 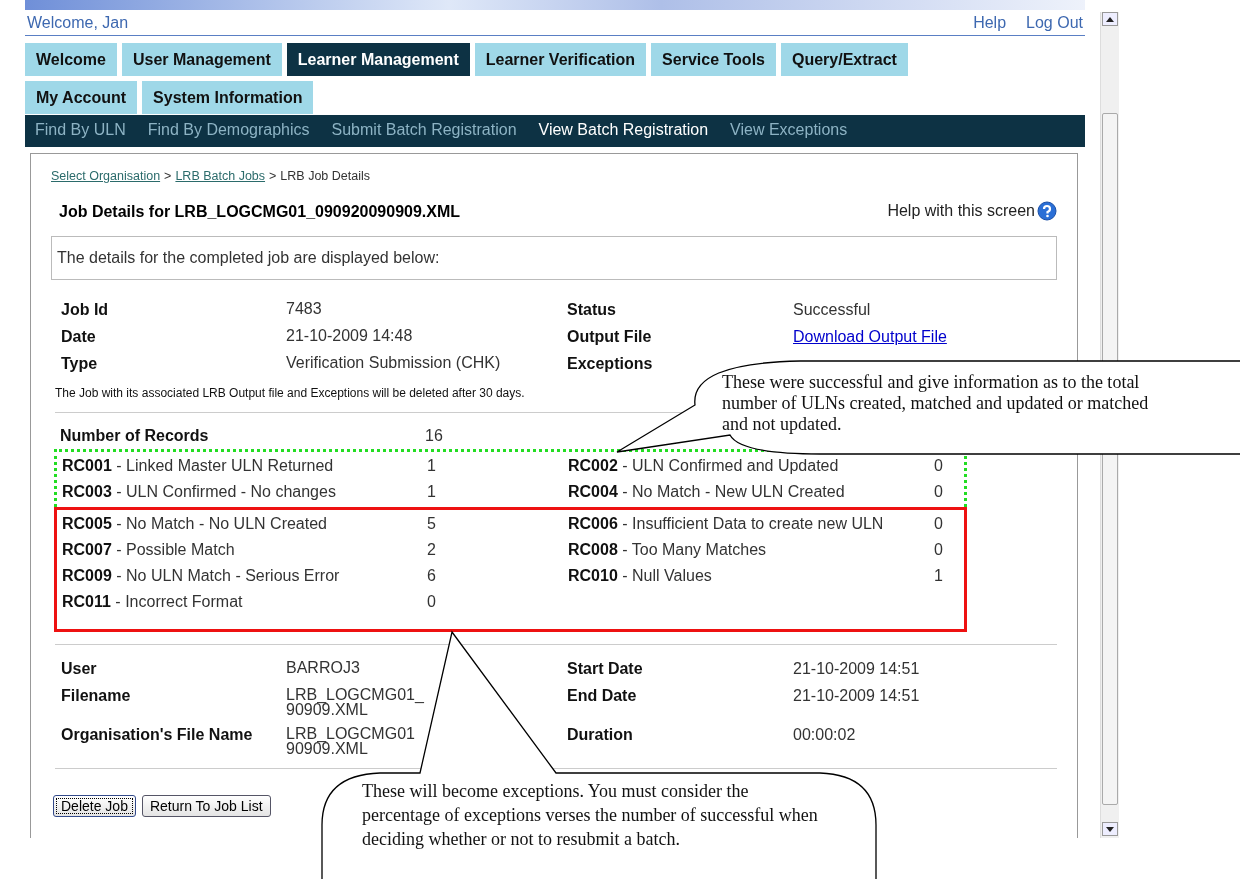 I want to click on result-code: RC008 - Too Many Matches, so click(x=668, y=550).